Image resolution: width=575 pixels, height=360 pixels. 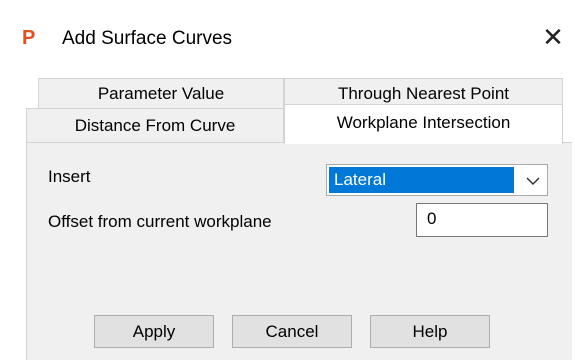 What do you see at coordinates (482, 220) in the screenshot?
I see `offset-input: 0` at bounding box center [482, 220].